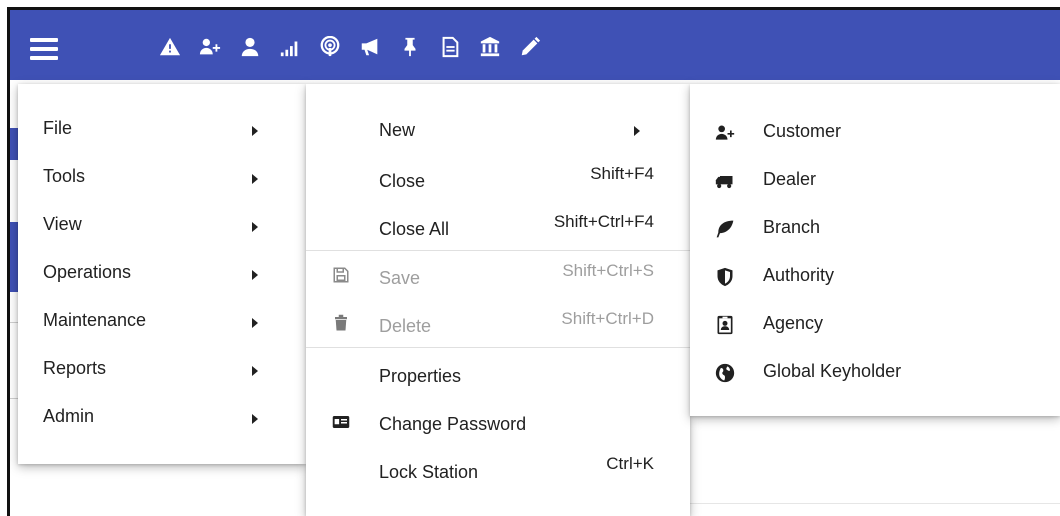 The height and width of the screenshot is (516, 1060). I want to click on menu-item-close: Close Shift+F4, so click(498, 178).